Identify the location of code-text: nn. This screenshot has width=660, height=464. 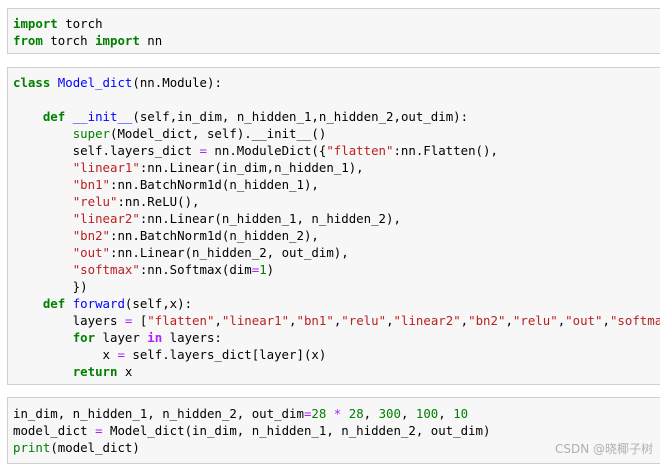
(151, 40).